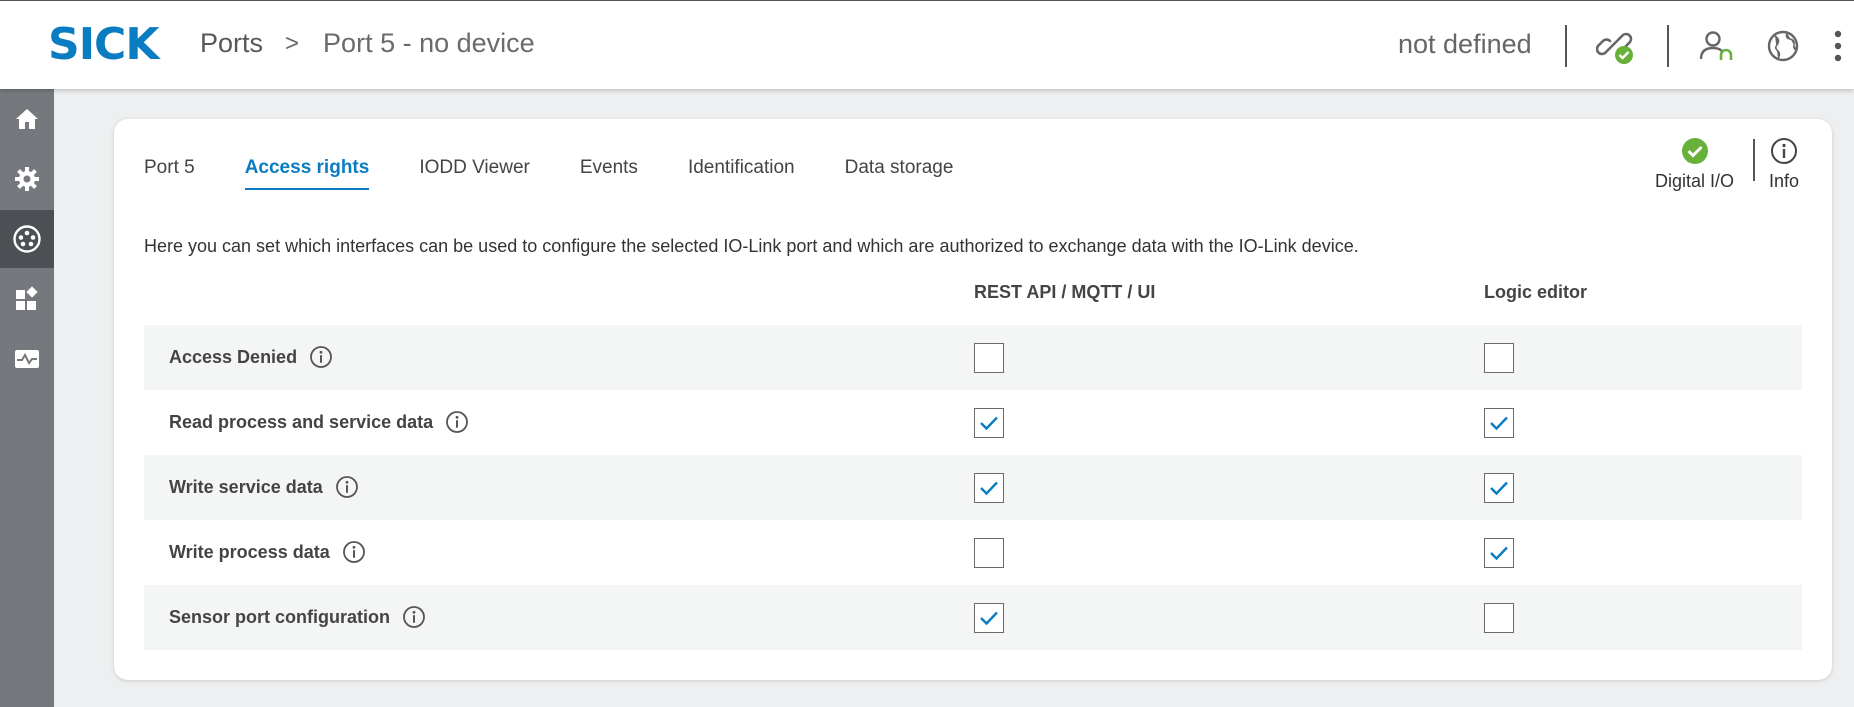 This screenshot has height=707, width=1854. What do you see at coordinates (233, 356) in the screenshot?
I see `row-label-text: Access Denied` at bounding box center [233, 356].